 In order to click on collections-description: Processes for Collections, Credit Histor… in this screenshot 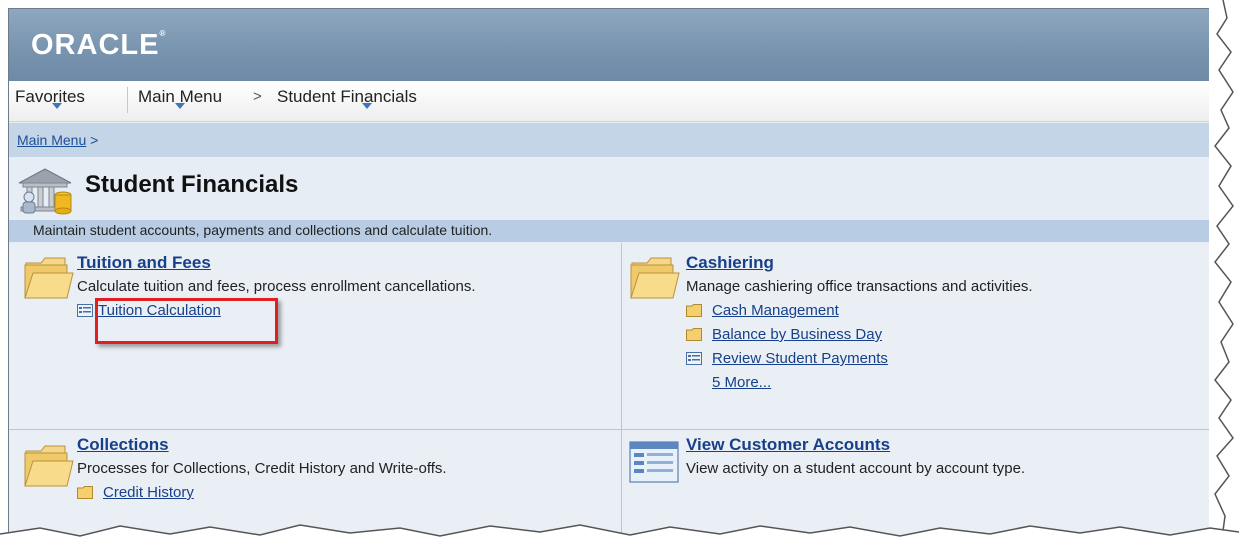, I will do `click(262, 468)`.